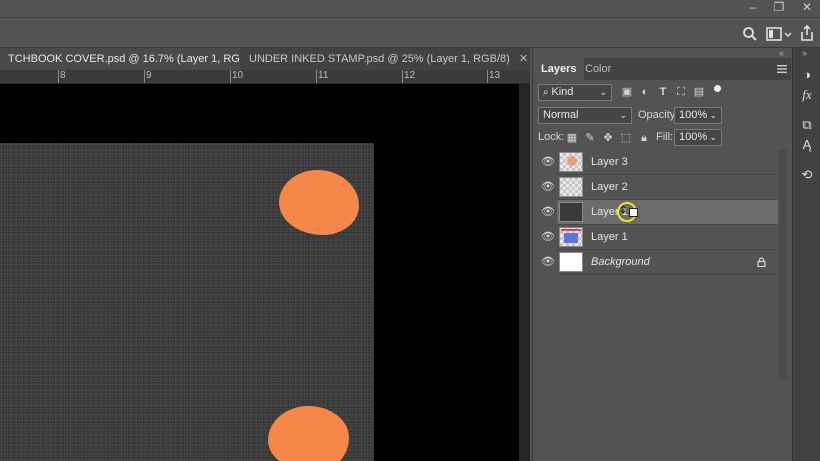 Image resolution: width=820 pixels, height=461 pixels. Describe the element at coordinates (699, 92) in the screenshot. I see `smart-object-filter-icon: ▤` at that location.